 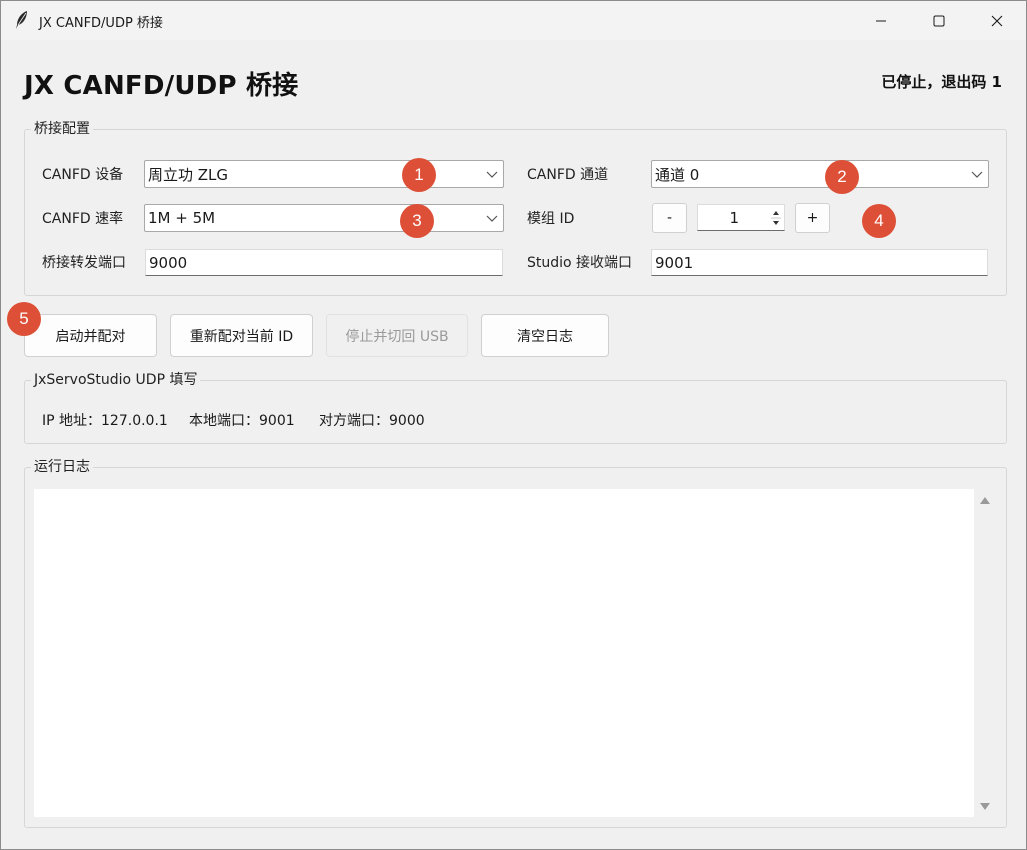 I want to click on module-id-label: 模组 ID, so click(x=551, y=219).